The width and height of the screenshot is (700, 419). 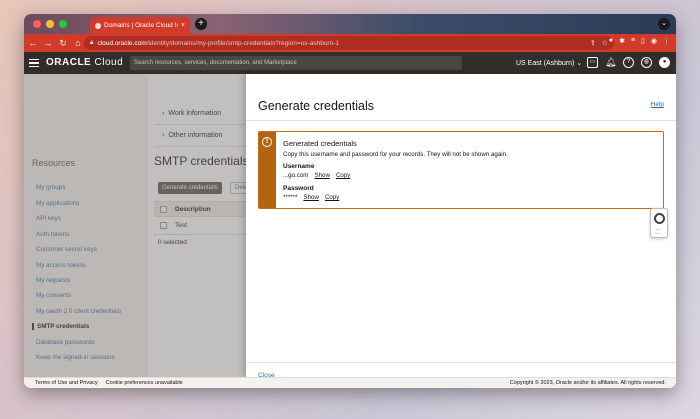 I want to click on hamburger-menu-icon, so click(x=34, y=63).